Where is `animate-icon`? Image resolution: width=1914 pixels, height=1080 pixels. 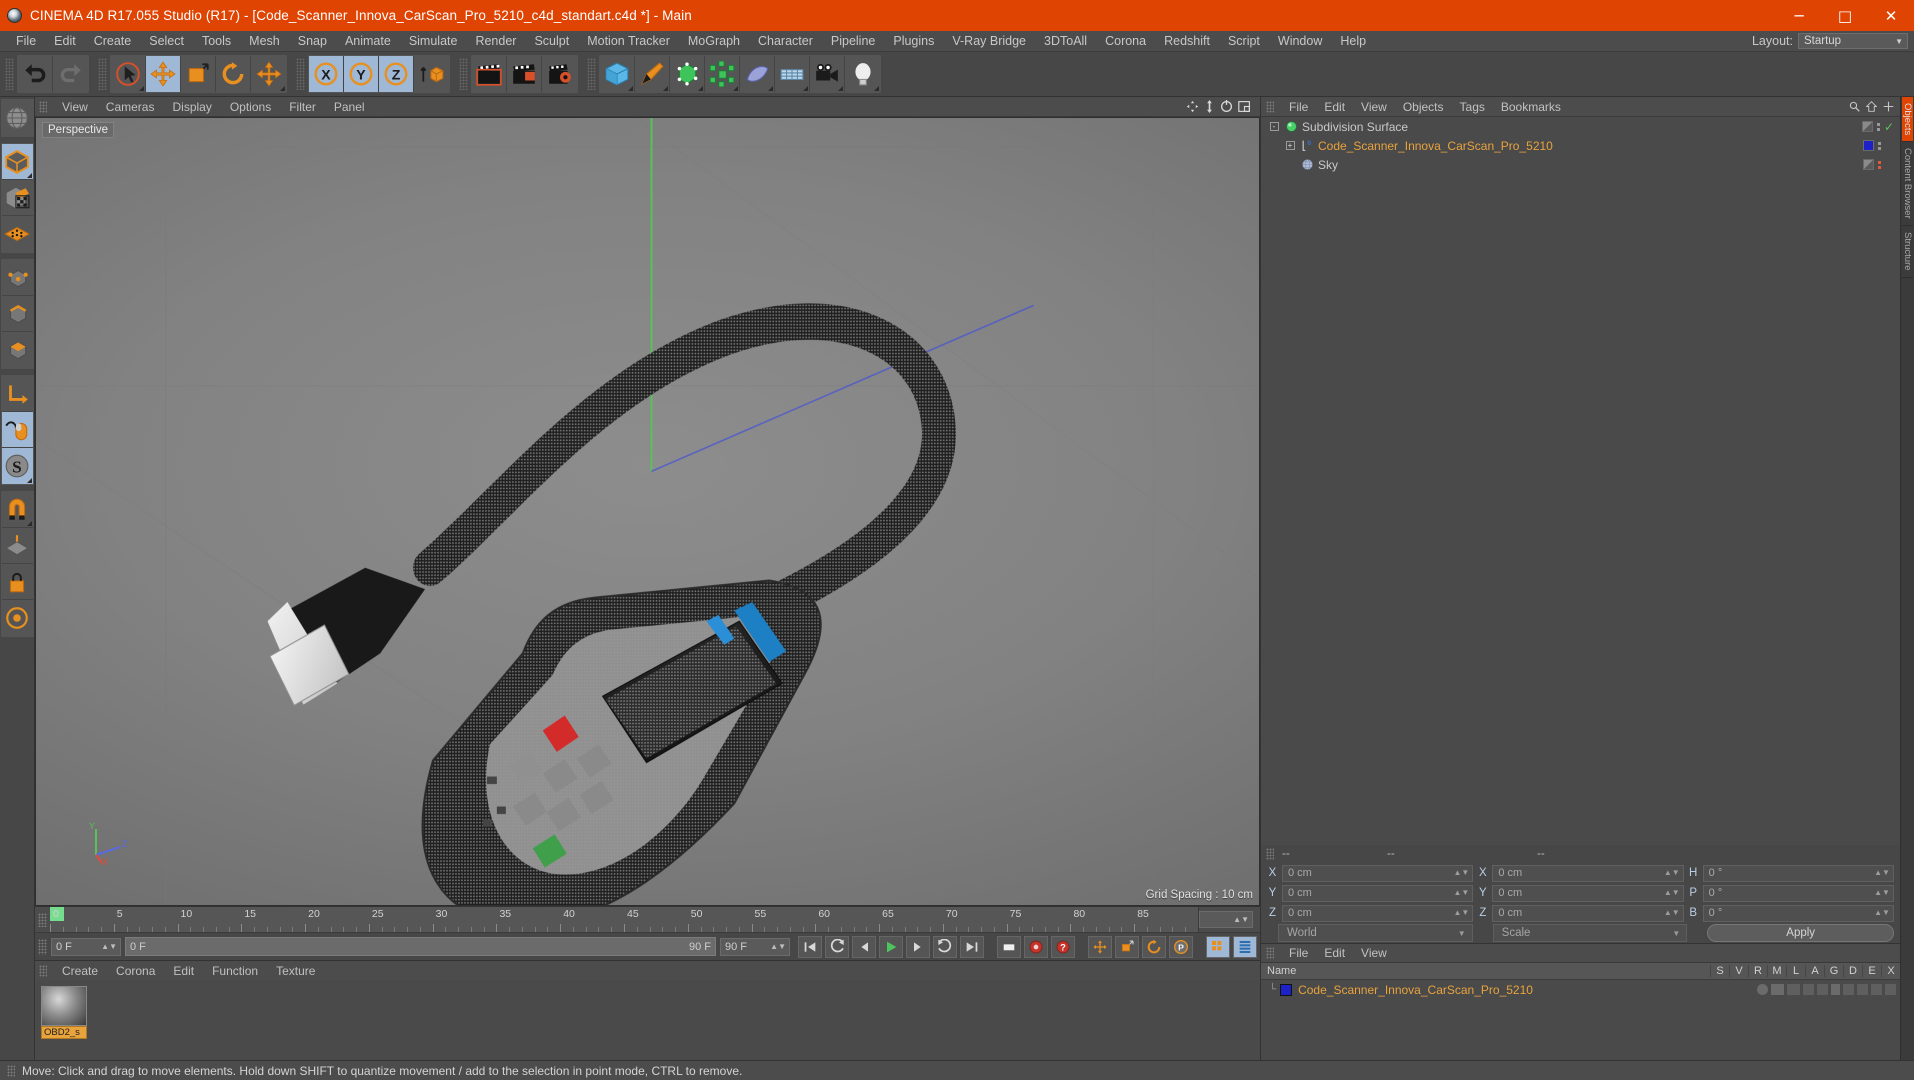
animate-icon is located at coordinates (1835, 989).